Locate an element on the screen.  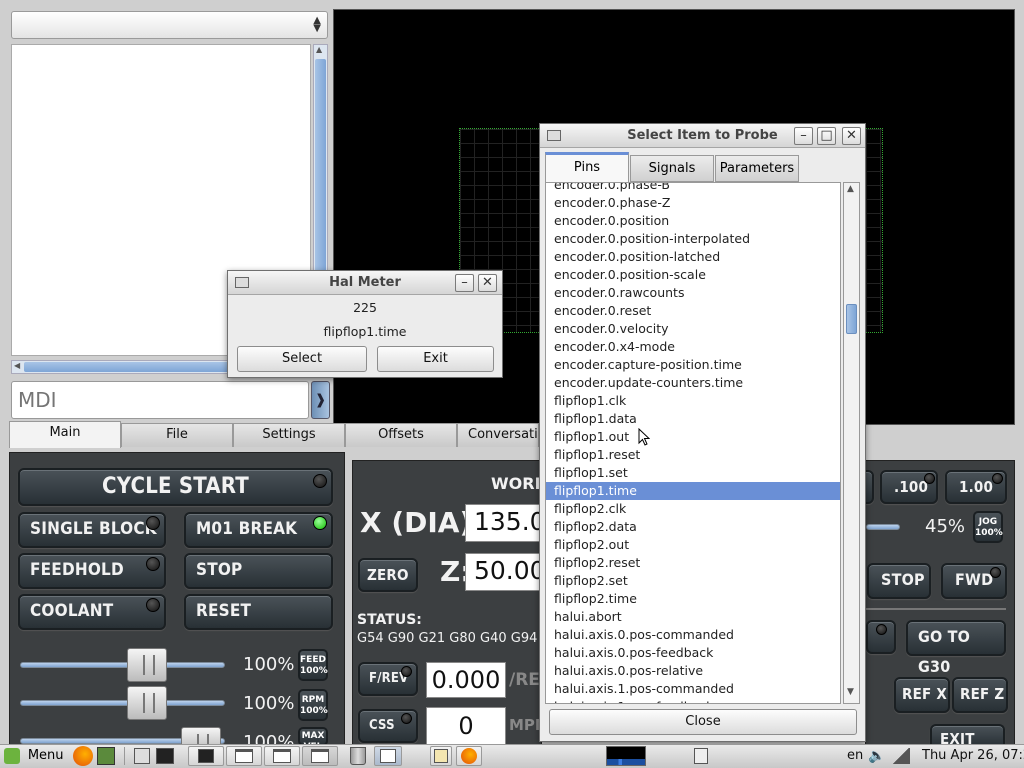
pin-list-item: encoder.capture-position.time is located at coordinates (693, 365).